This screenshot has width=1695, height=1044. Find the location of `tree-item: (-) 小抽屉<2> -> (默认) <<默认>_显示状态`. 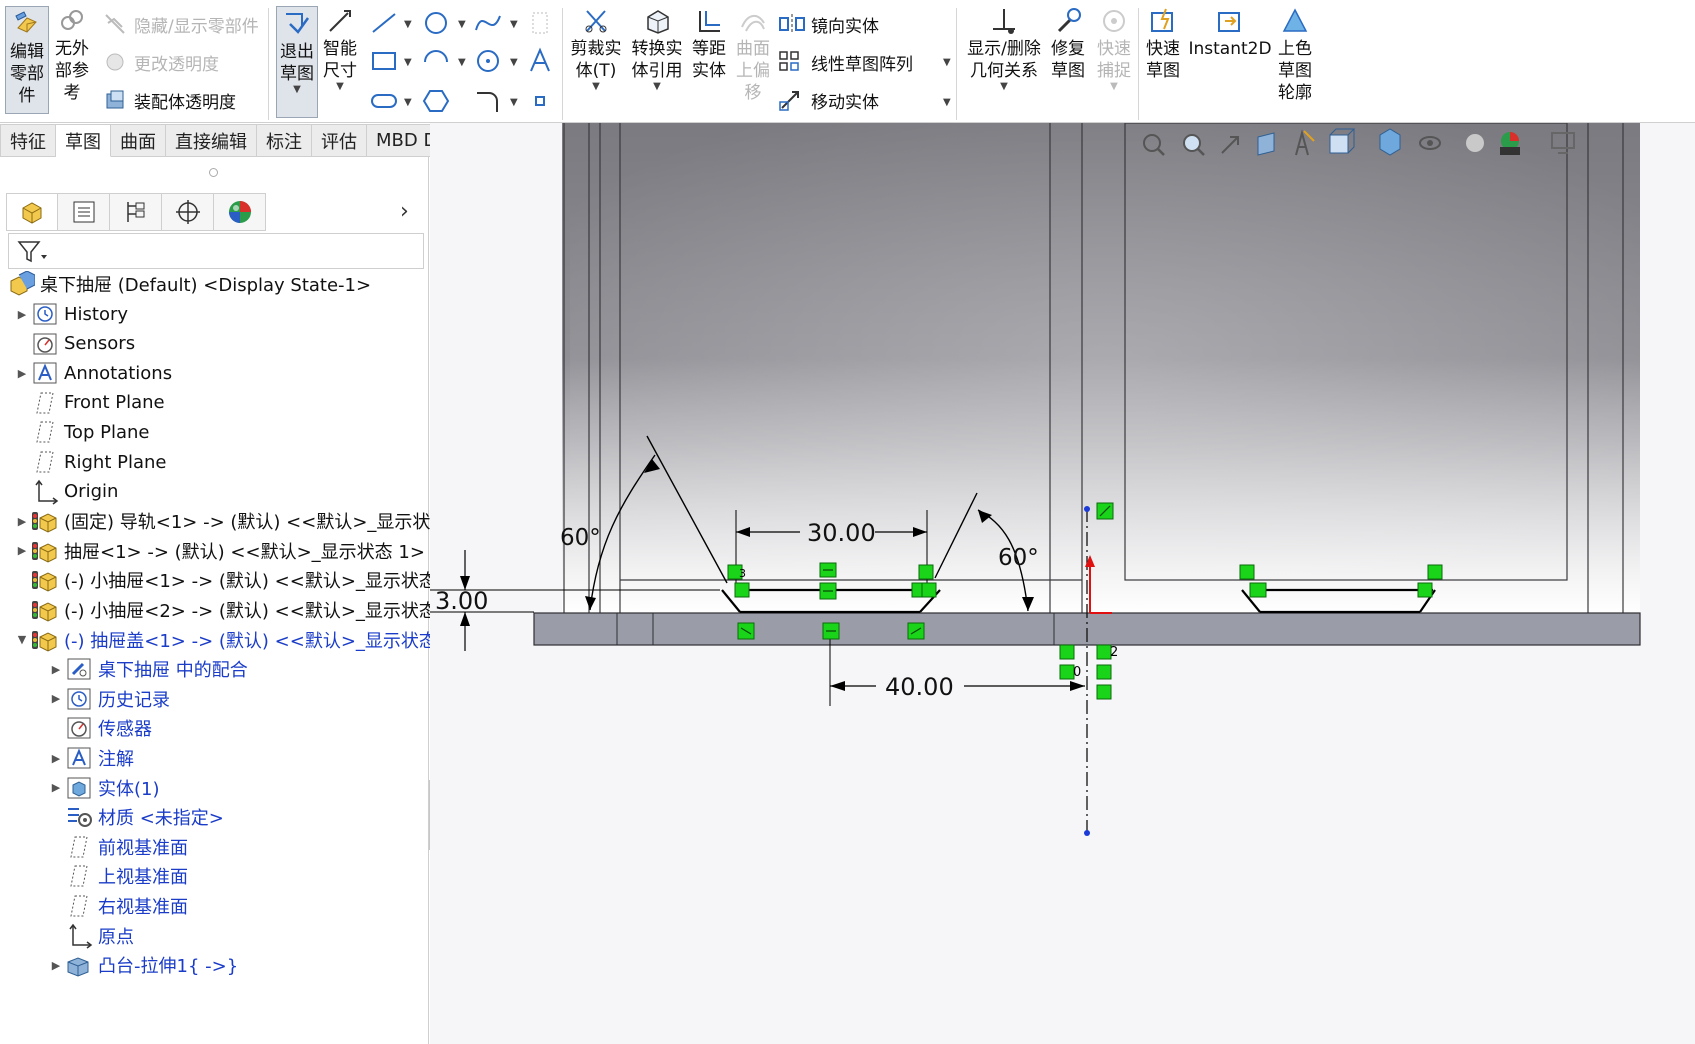

tree-item: (-) 小抽屉<2> -> (默认) <<默认>_显示状态 is located at coordinates (225, 610).